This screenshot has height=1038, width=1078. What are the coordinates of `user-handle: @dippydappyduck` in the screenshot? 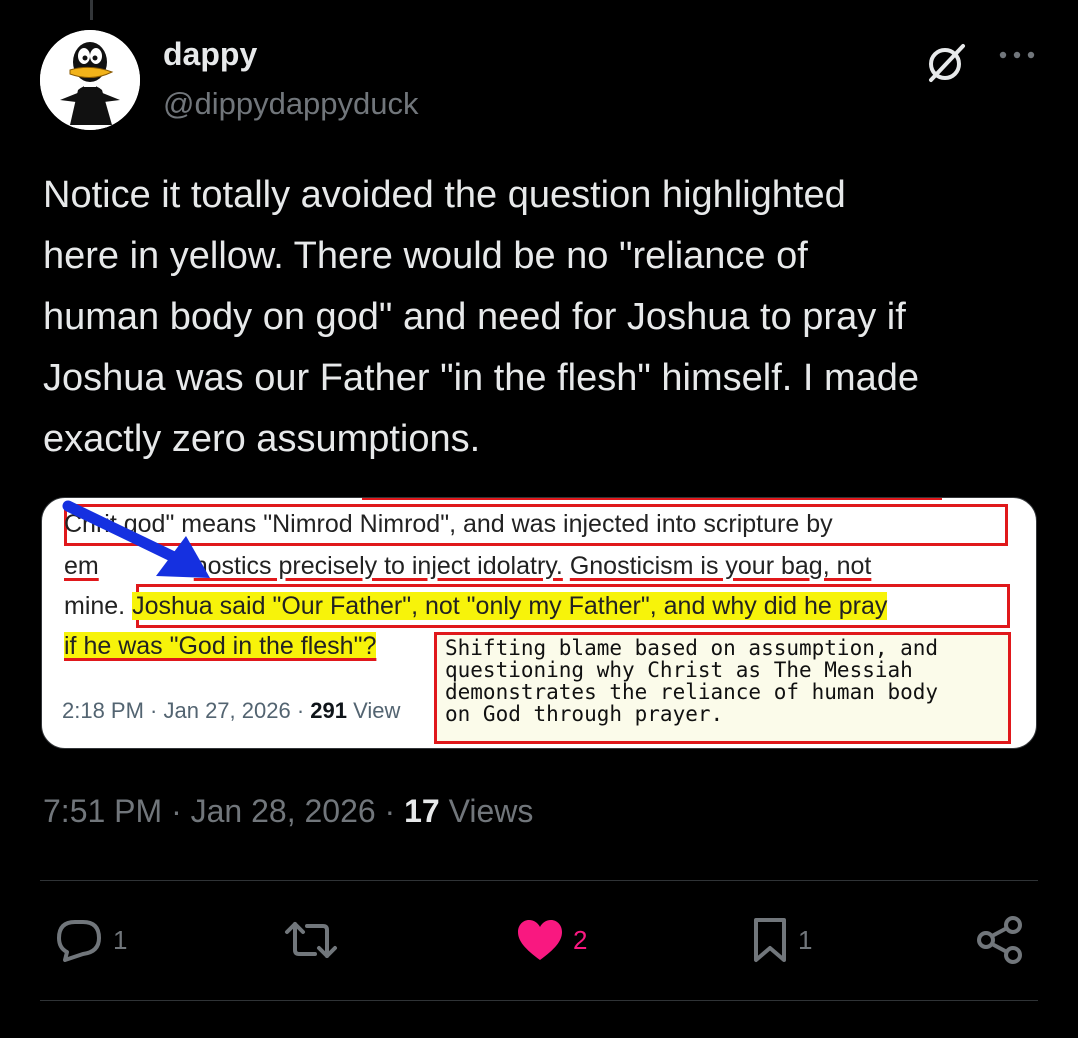 It's located at (291, 104).